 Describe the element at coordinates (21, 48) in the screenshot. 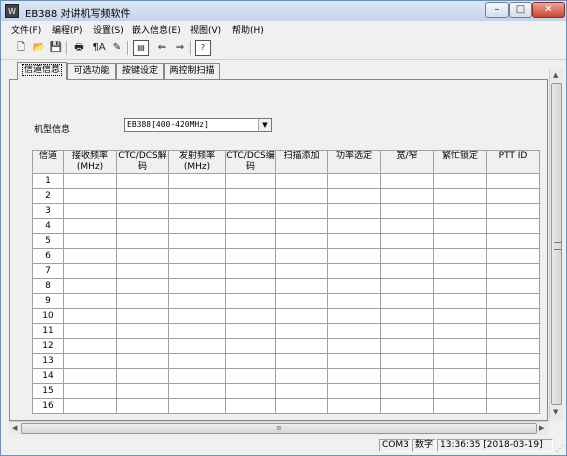

I see `new-file-icon: 🗋` at that location.